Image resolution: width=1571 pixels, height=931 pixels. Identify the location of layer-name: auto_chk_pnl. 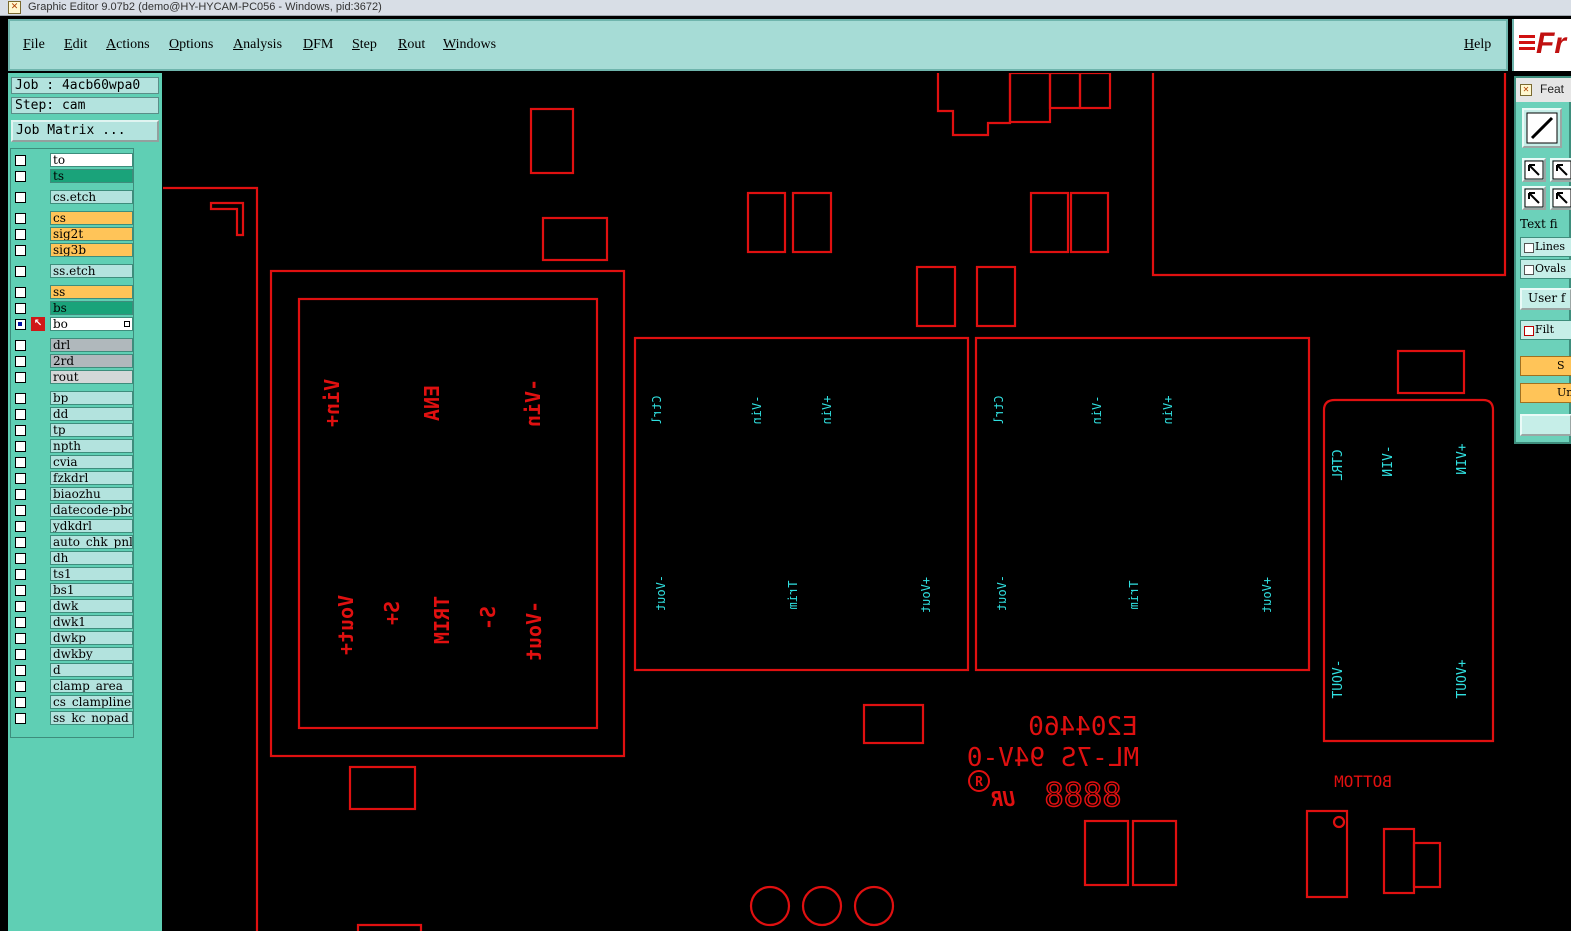
(91, 542).